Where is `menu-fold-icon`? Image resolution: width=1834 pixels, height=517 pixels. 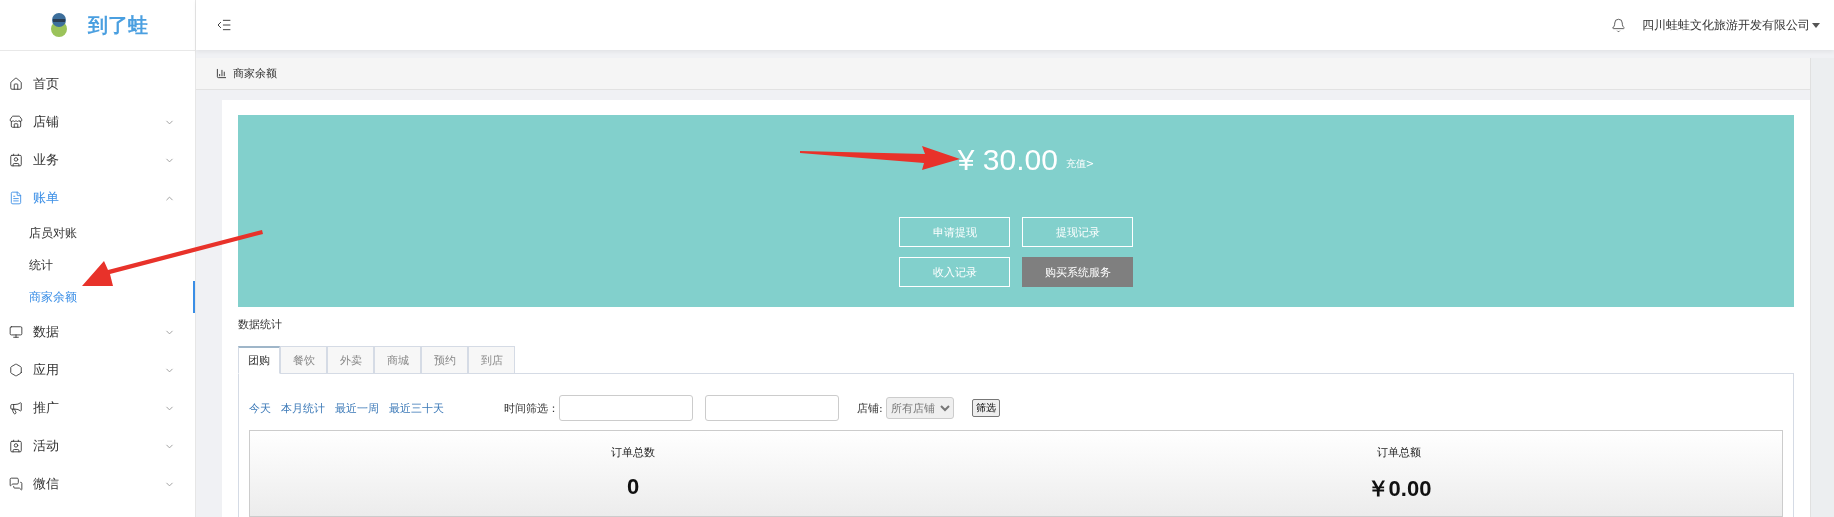
menu-fold-icon is located at coordinates (224, 25).